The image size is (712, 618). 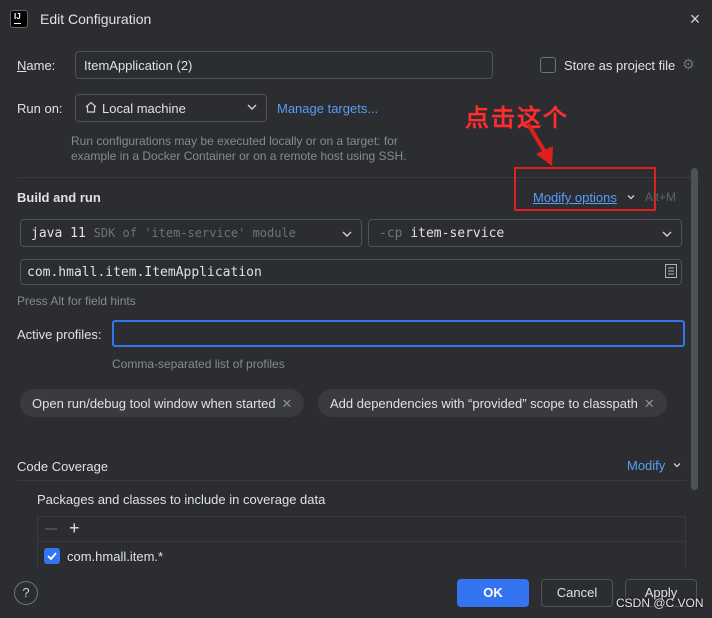 I want to click on active-profiles-label: Active profiles:, so click(x=59, y=334).